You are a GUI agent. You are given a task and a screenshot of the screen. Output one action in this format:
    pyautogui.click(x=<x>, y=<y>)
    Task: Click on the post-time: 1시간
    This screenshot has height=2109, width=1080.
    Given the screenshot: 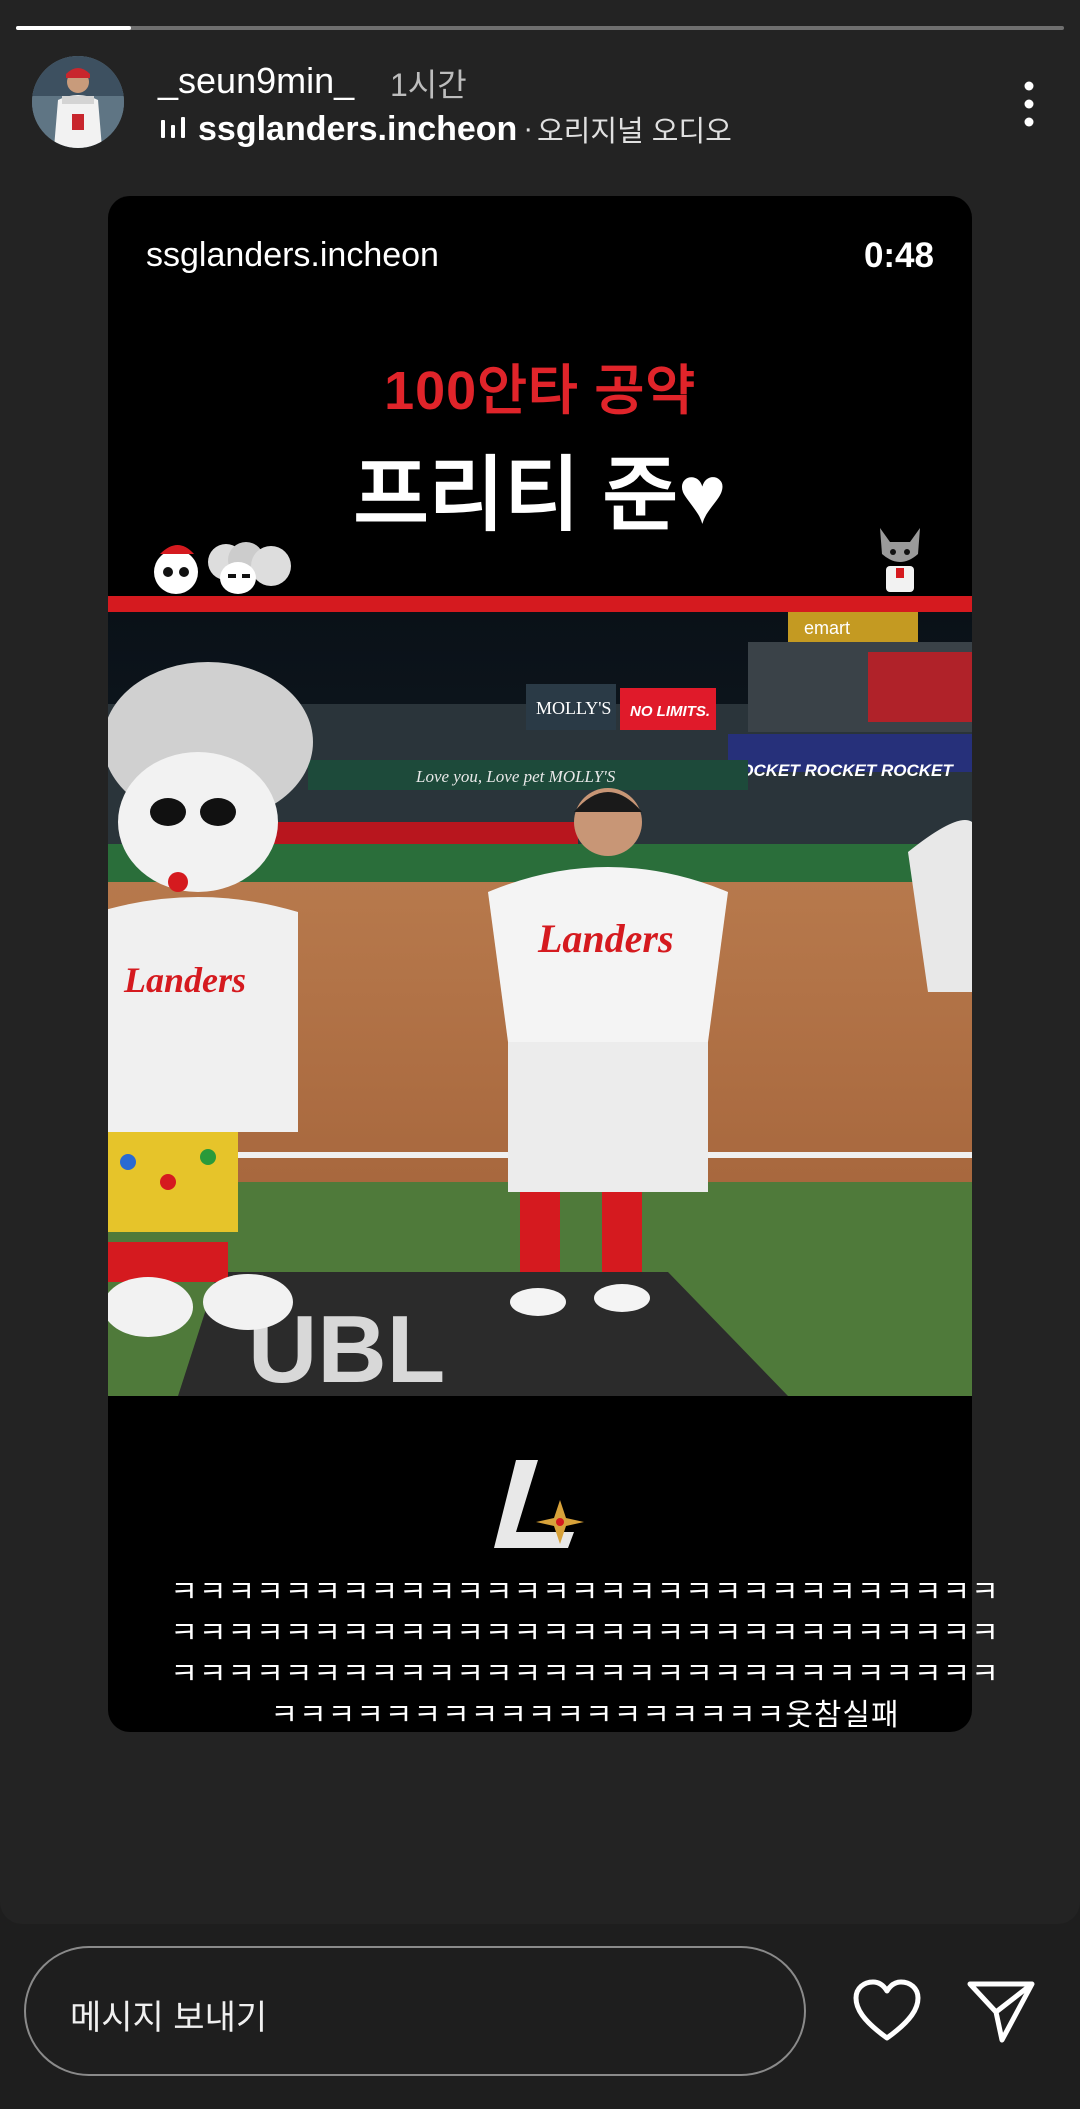 What is the action you would take?
    pyautogui.click(x=428, y=85)
    